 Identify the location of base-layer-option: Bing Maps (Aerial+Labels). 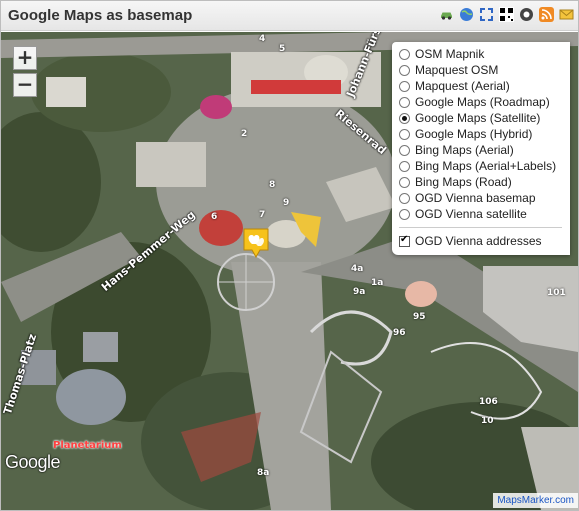
(484, 166).